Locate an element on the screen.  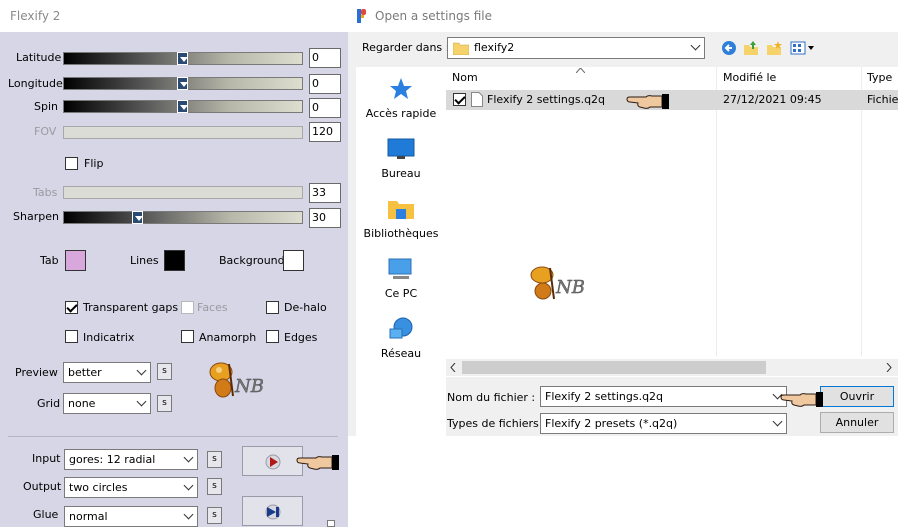
place-network: Réseau is located at coordinates (401, 338).